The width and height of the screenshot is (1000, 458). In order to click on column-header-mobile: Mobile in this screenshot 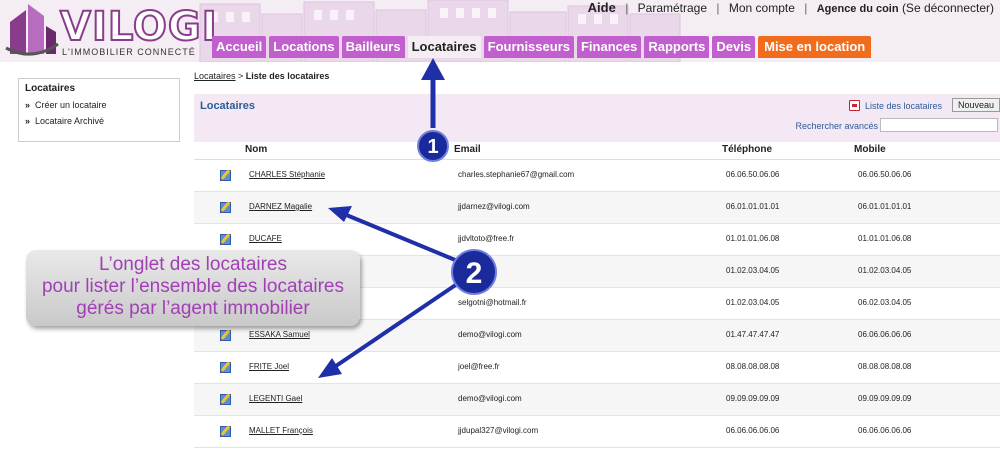, I will do `click(870, 149)`.